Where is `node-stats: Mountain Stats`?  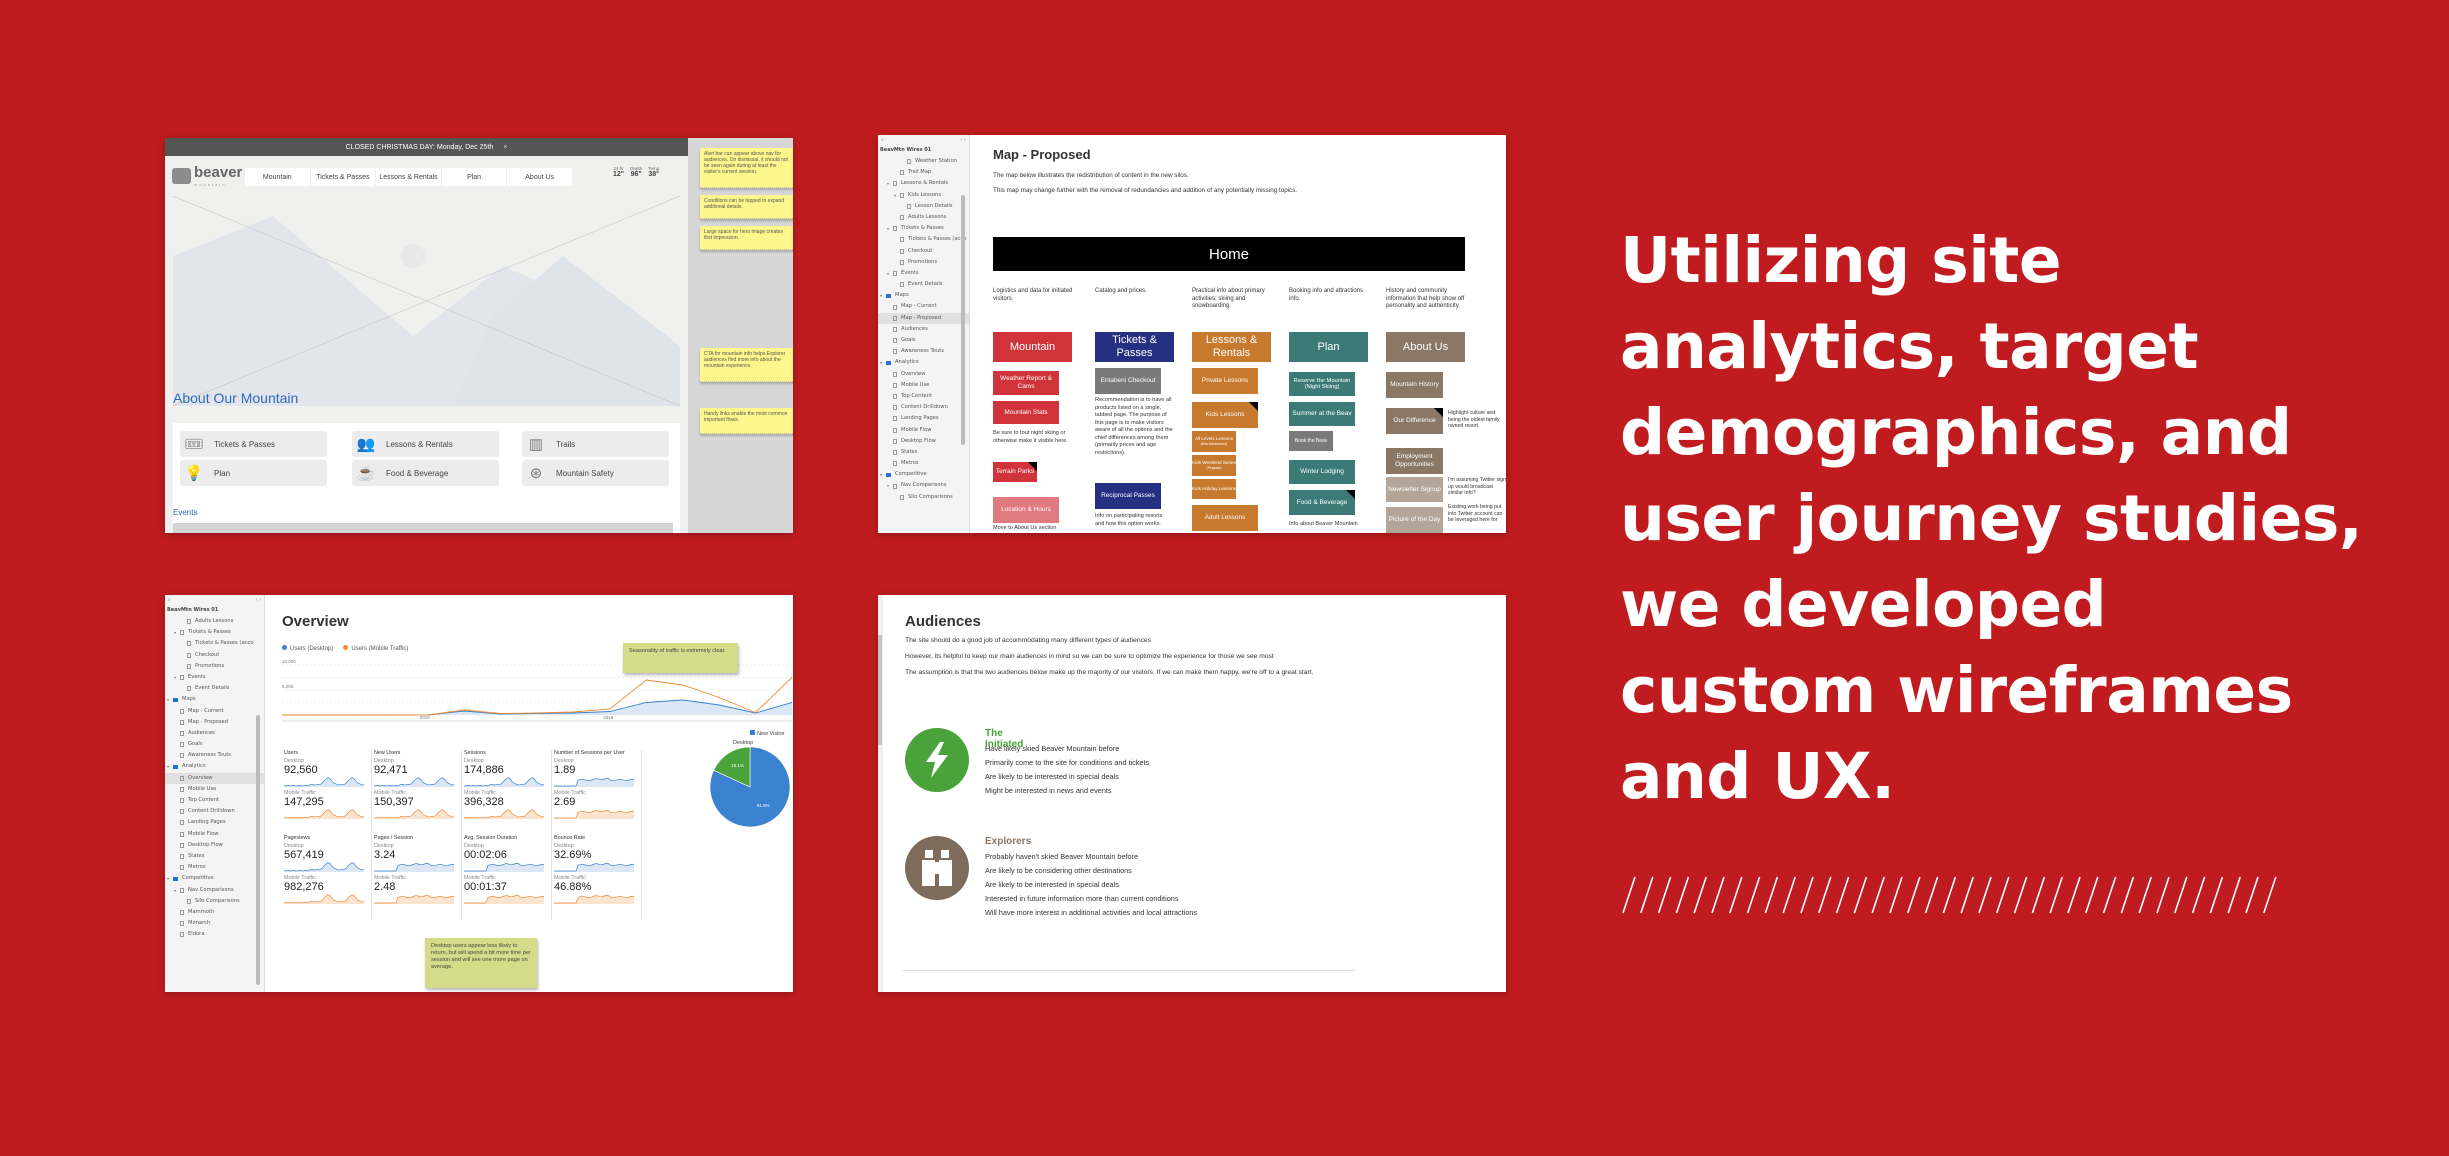 node-stats: Mountain Stats is located at coordinates (1026, 412).